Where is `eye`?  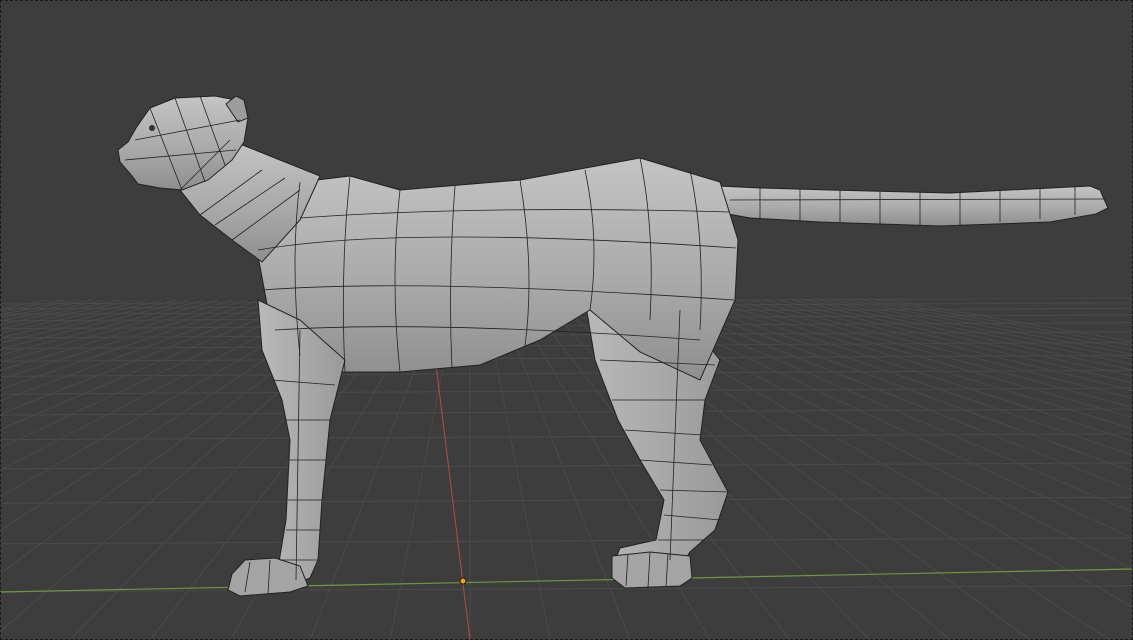 eye is located at coordinates (152, 128).